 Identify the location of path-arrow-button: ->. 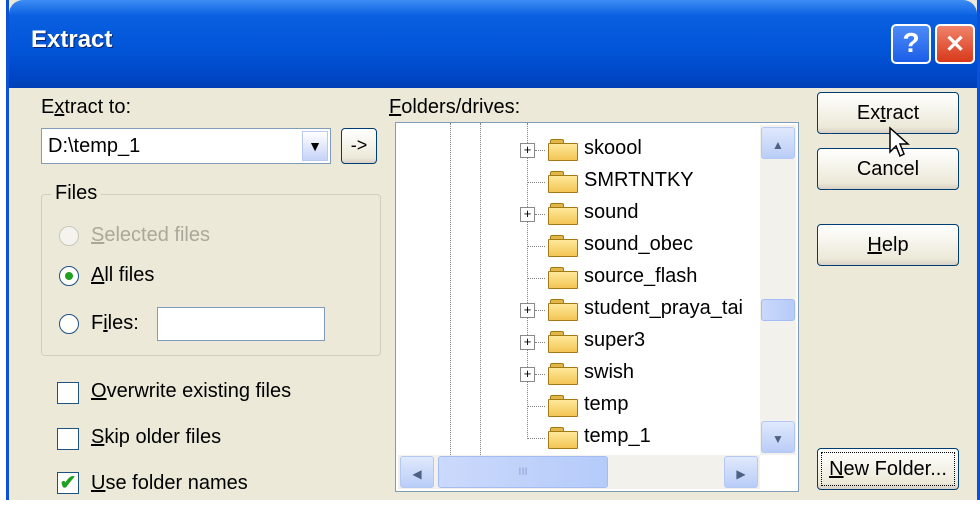
(359, 146).